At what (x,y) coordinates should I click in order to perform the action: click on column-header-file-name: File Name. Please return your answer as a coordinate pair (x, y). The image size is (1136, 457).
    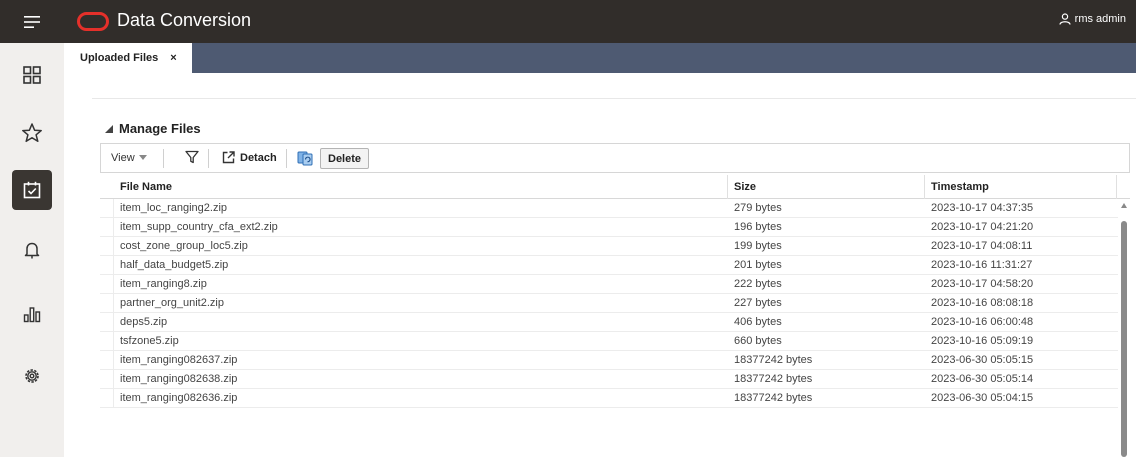
    Looking at the image, I should click on (146, 187).